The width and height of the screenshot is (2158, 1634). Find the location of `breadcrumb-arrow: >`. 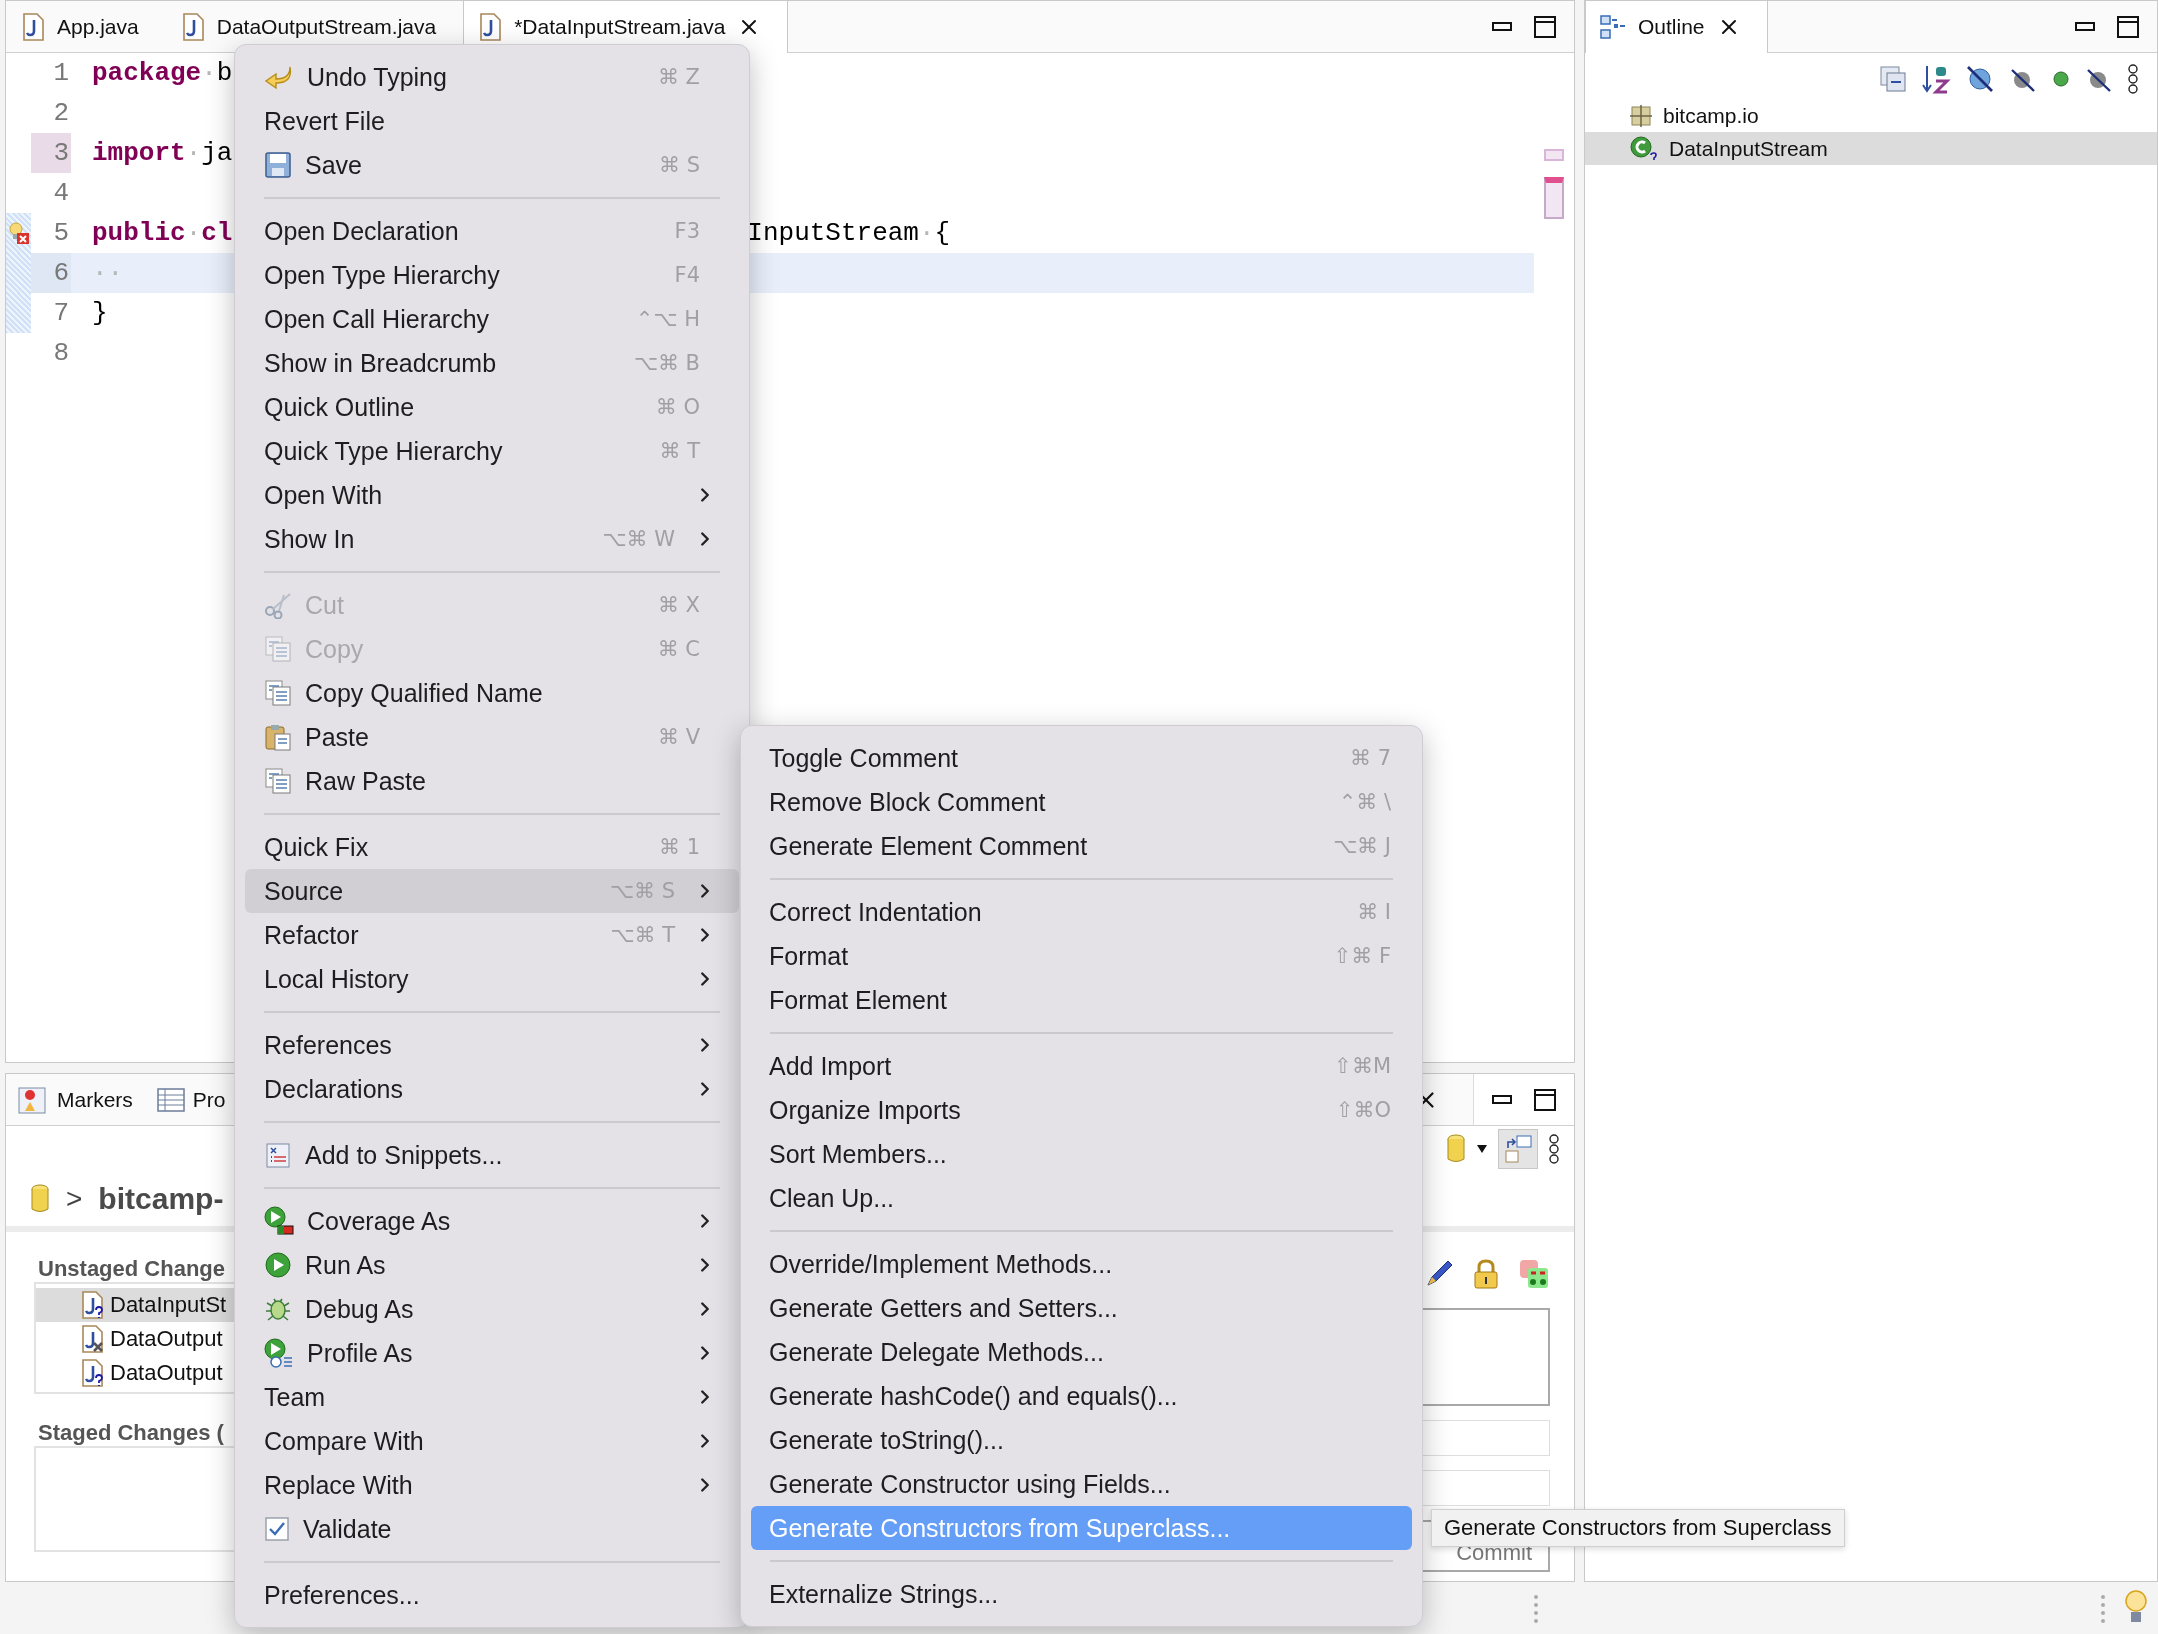

breadcrumb-arrow: > is located at coordinates (74, 1199).